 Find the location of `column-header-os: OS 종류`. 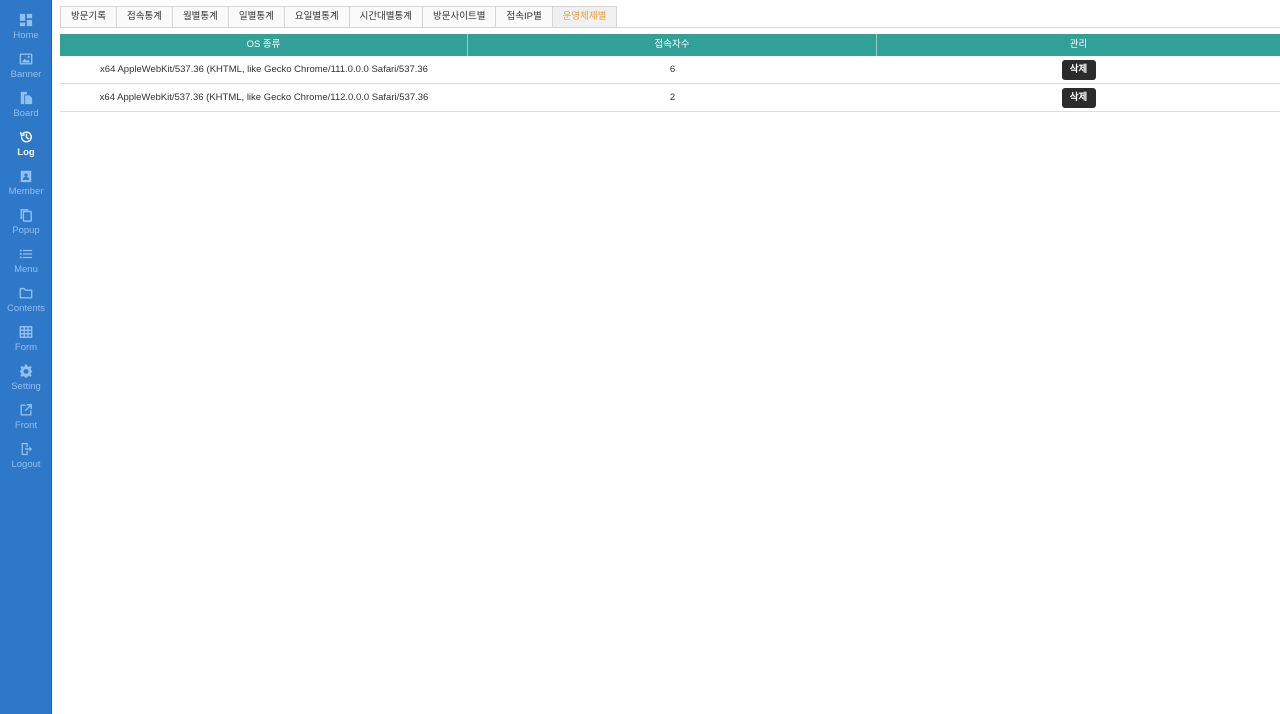

column-header-os: OS 종류 is located at coordinates (264, 45).